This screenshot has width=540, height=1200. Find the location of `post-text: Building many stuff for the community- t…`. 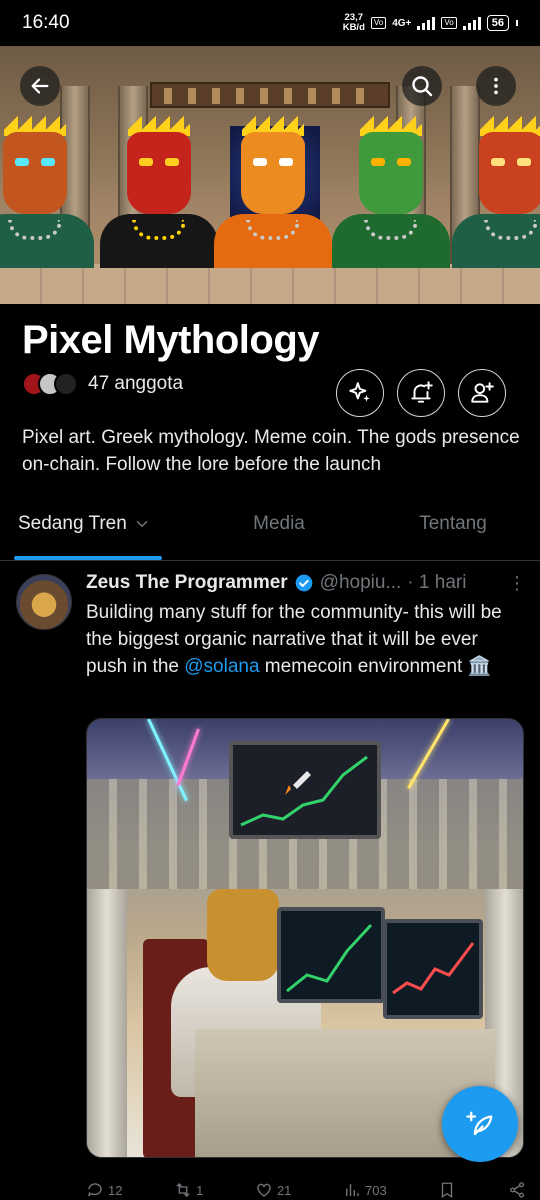

post-text: Building many stuff for the community- t… is located at coordinates (294, 639).